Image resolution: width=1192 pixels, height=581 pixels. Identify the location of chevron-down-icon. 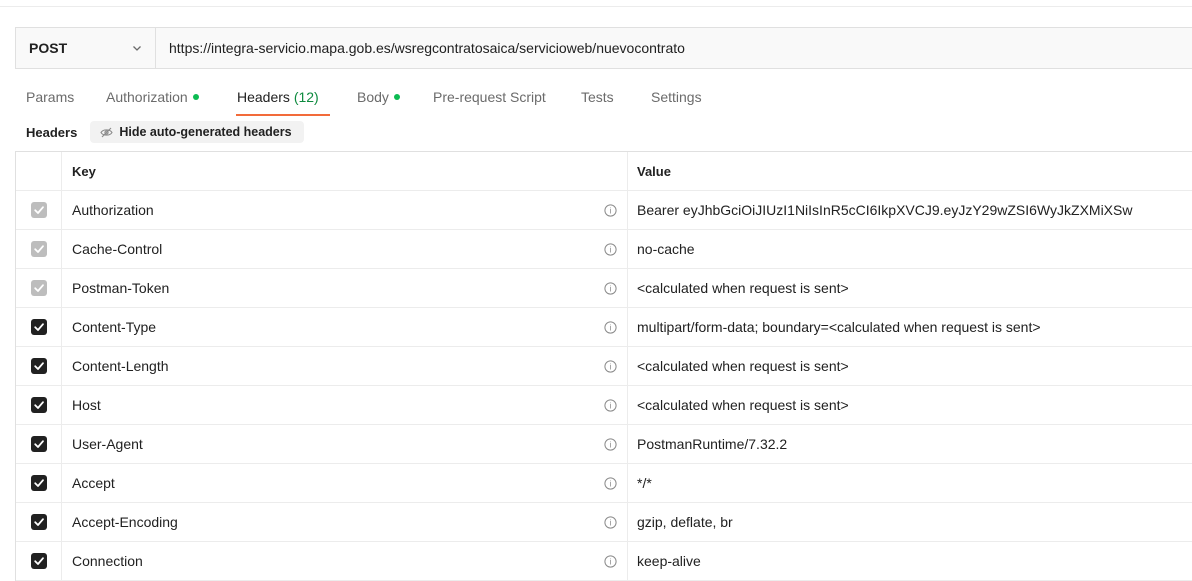
(137, 48).